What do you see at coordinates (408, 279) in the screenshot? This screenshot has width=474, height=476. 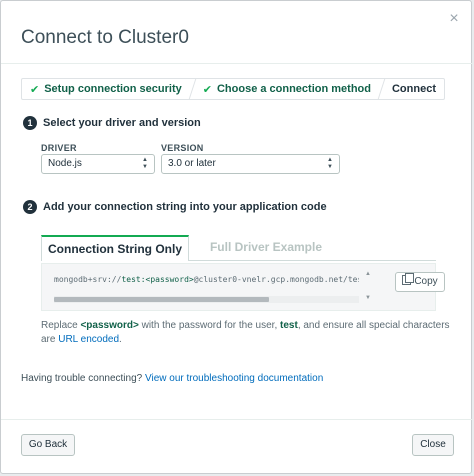 I see `copy-icon` at bounding box center [408, 279].